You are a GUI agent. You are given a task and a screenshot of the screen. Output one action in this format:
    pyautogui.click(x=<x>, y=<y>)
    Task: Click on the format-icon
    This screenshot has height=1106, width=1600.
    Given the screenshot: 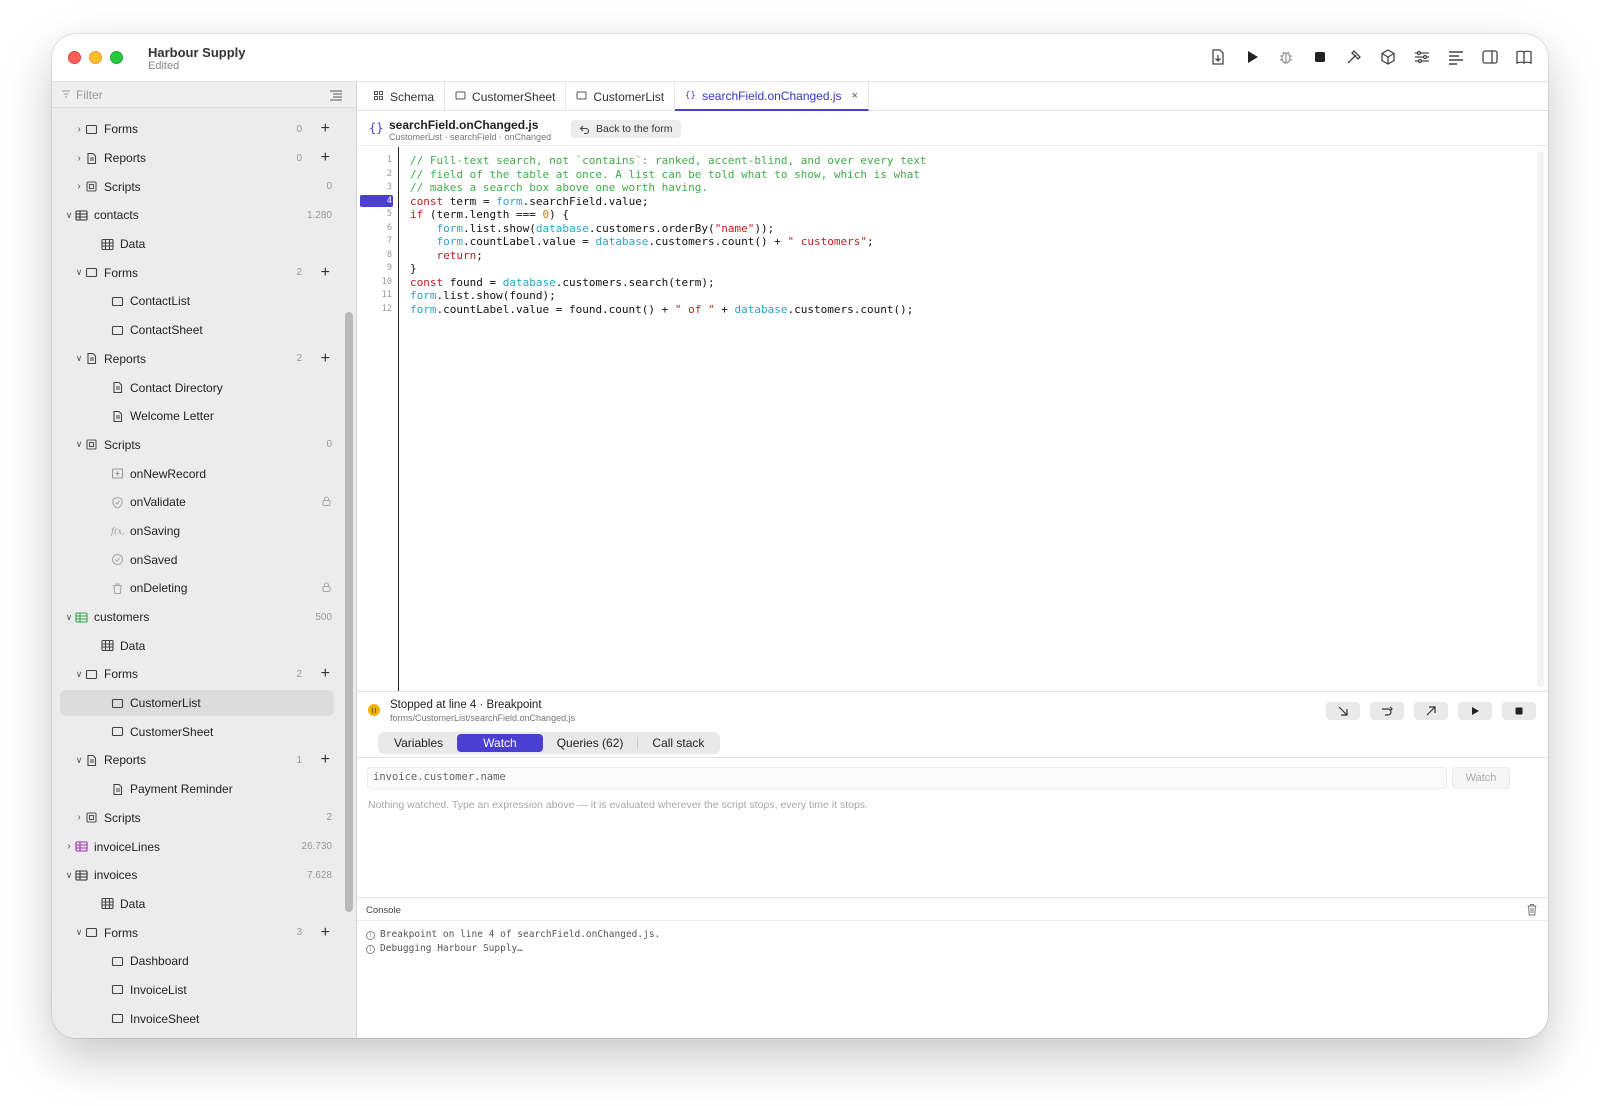 What is the action you would take?
    pyautogui.click(x=1456, y=57)
    